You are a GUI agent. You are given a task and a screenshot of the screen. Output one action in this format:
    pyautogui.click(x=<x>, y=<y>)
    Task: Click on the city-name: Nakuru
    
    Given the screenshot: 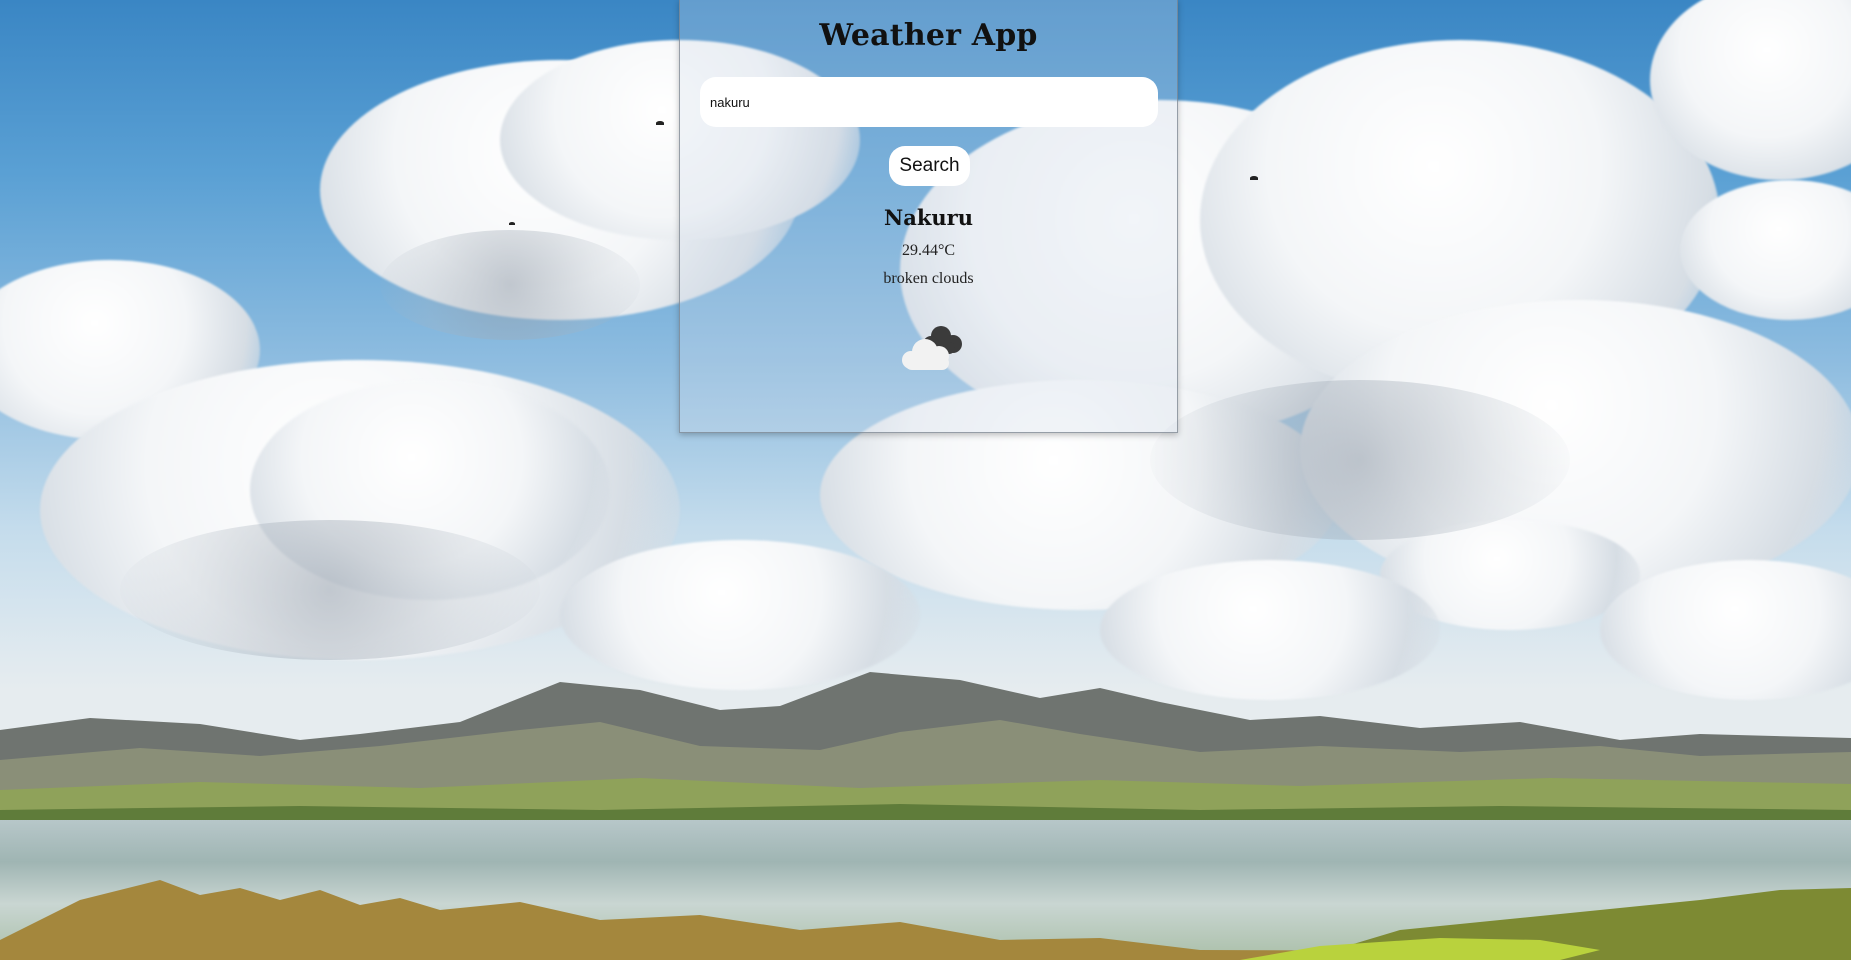 What is the action you would take?
    pyautogui.click(x=928, y=217)
    